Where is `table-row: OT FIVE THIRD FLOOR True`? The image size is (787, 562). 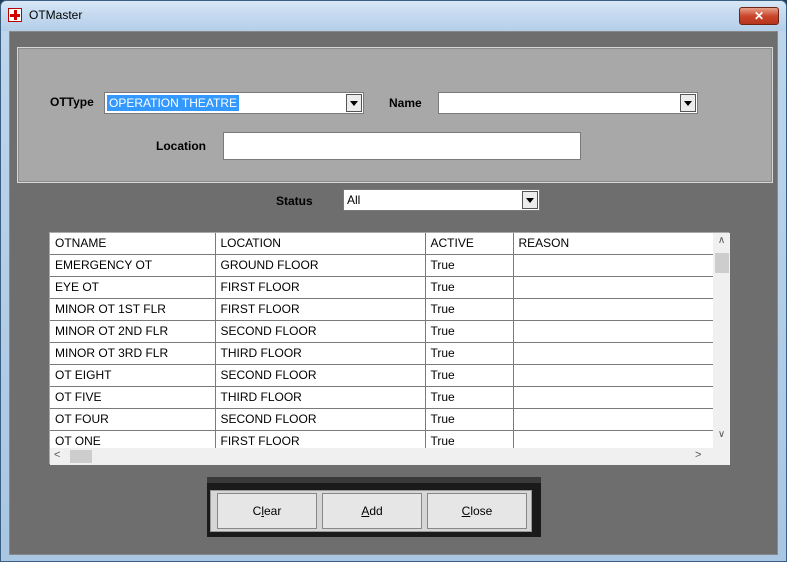
table-row: OT FIVE THIRD FLOOR True is located at coordinates (382, 397).